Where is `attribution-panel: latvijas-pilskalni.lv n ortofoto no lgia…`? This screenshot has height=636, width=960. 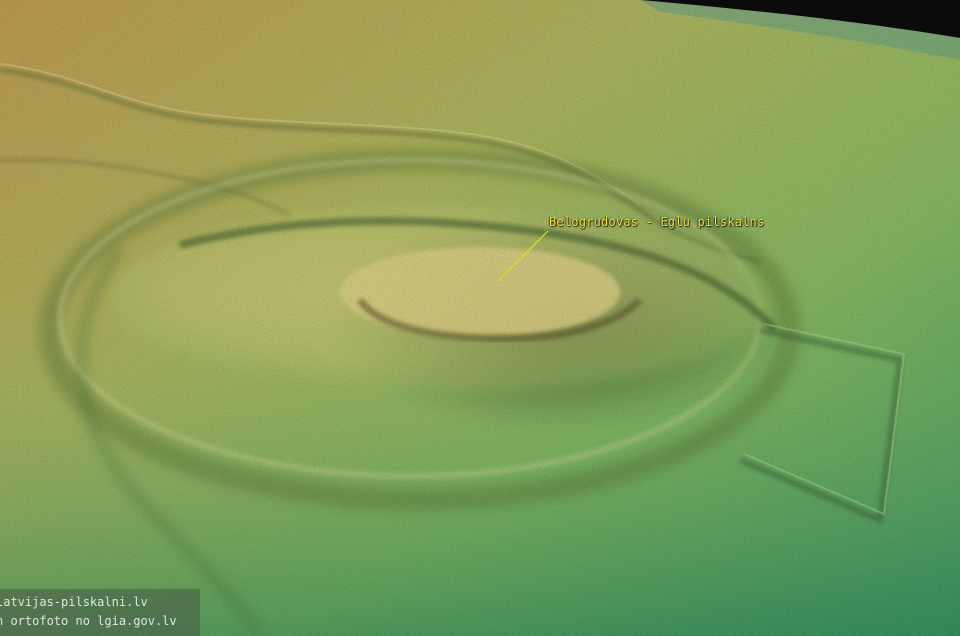
attribution-panel: latvijas-pilskalni.lv n ortofoto no lgia… is located at coordinates (100, 612).